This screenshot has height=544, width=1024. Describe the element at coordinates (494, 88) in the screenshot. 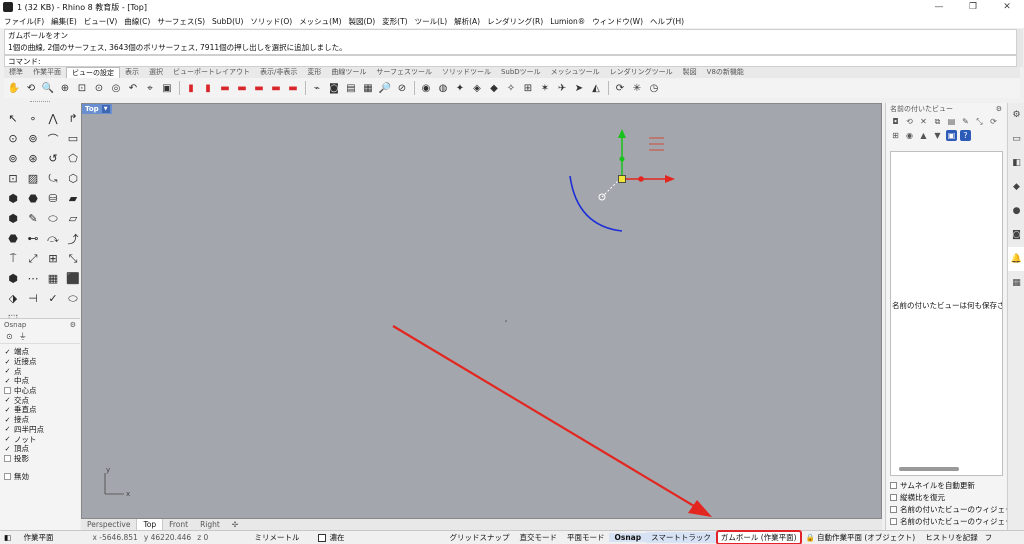

I see `perspective-icon: ◆` at that location.